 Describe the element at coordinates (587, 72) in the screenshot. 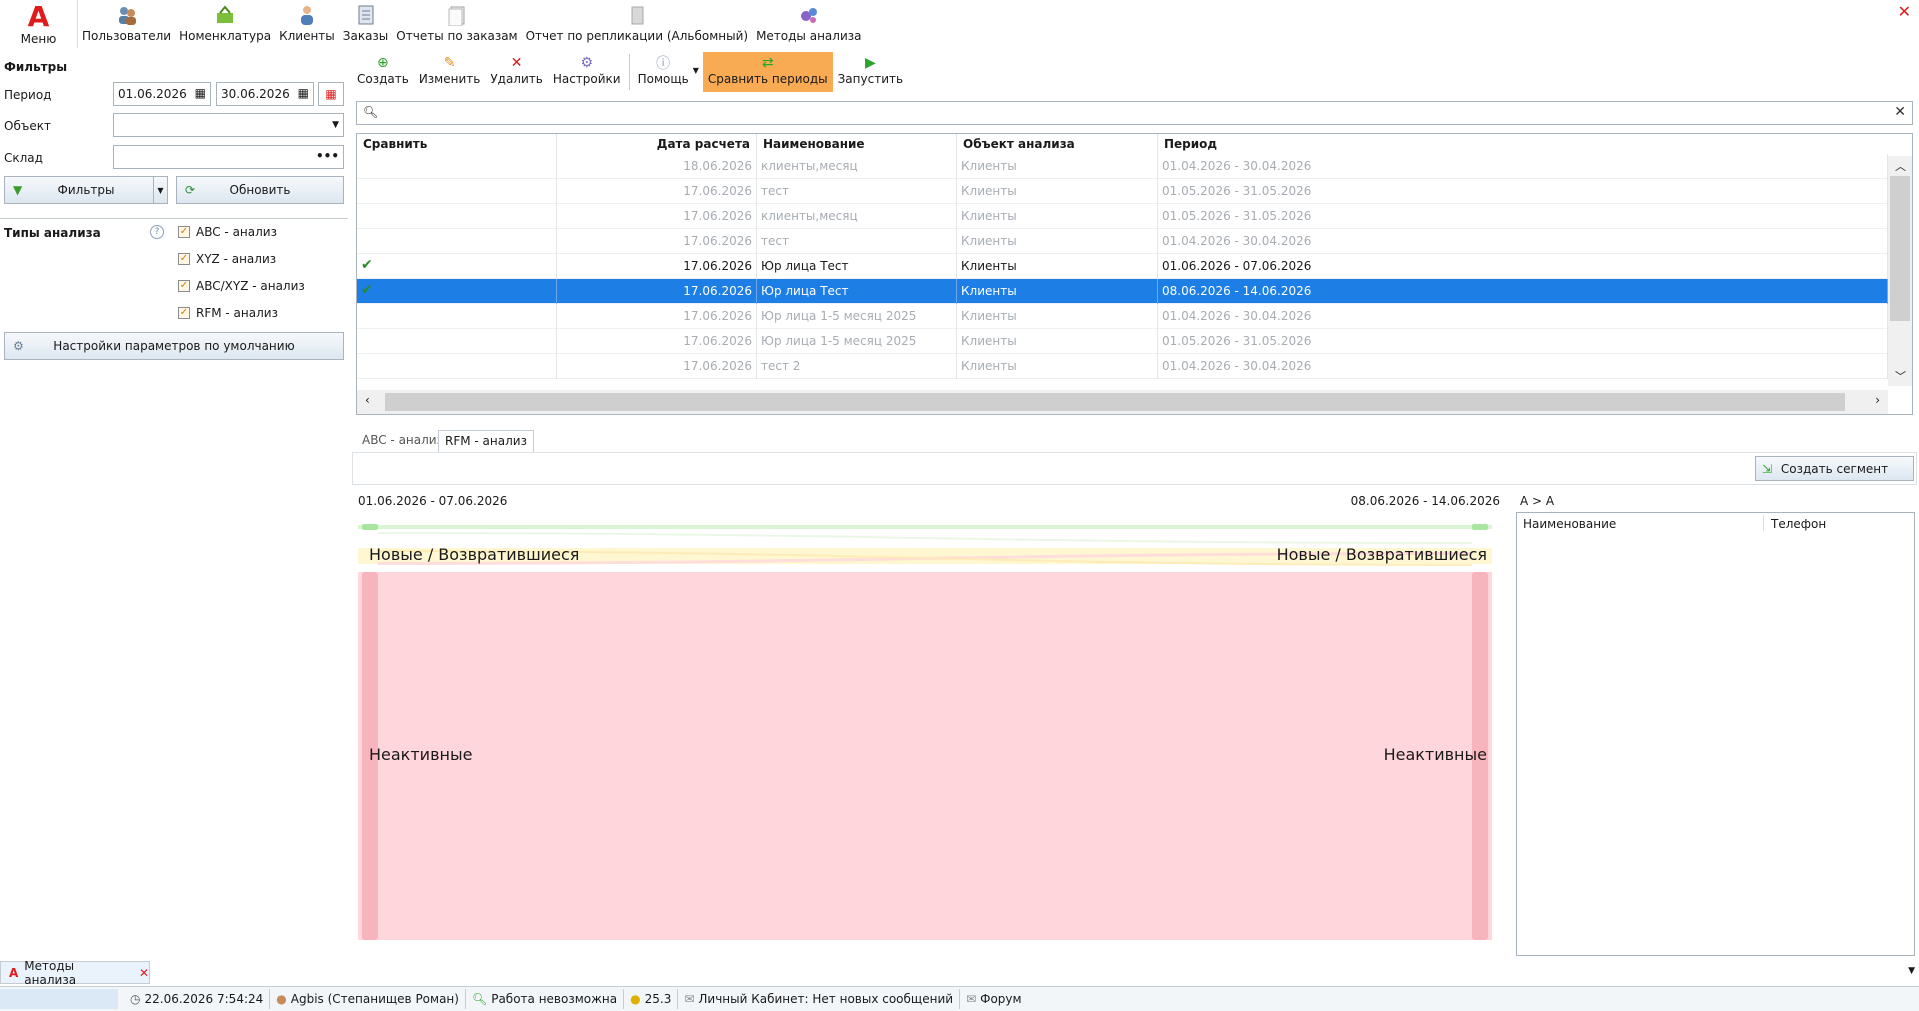

I see `settings-button: ⚙ Настройки` at that location.